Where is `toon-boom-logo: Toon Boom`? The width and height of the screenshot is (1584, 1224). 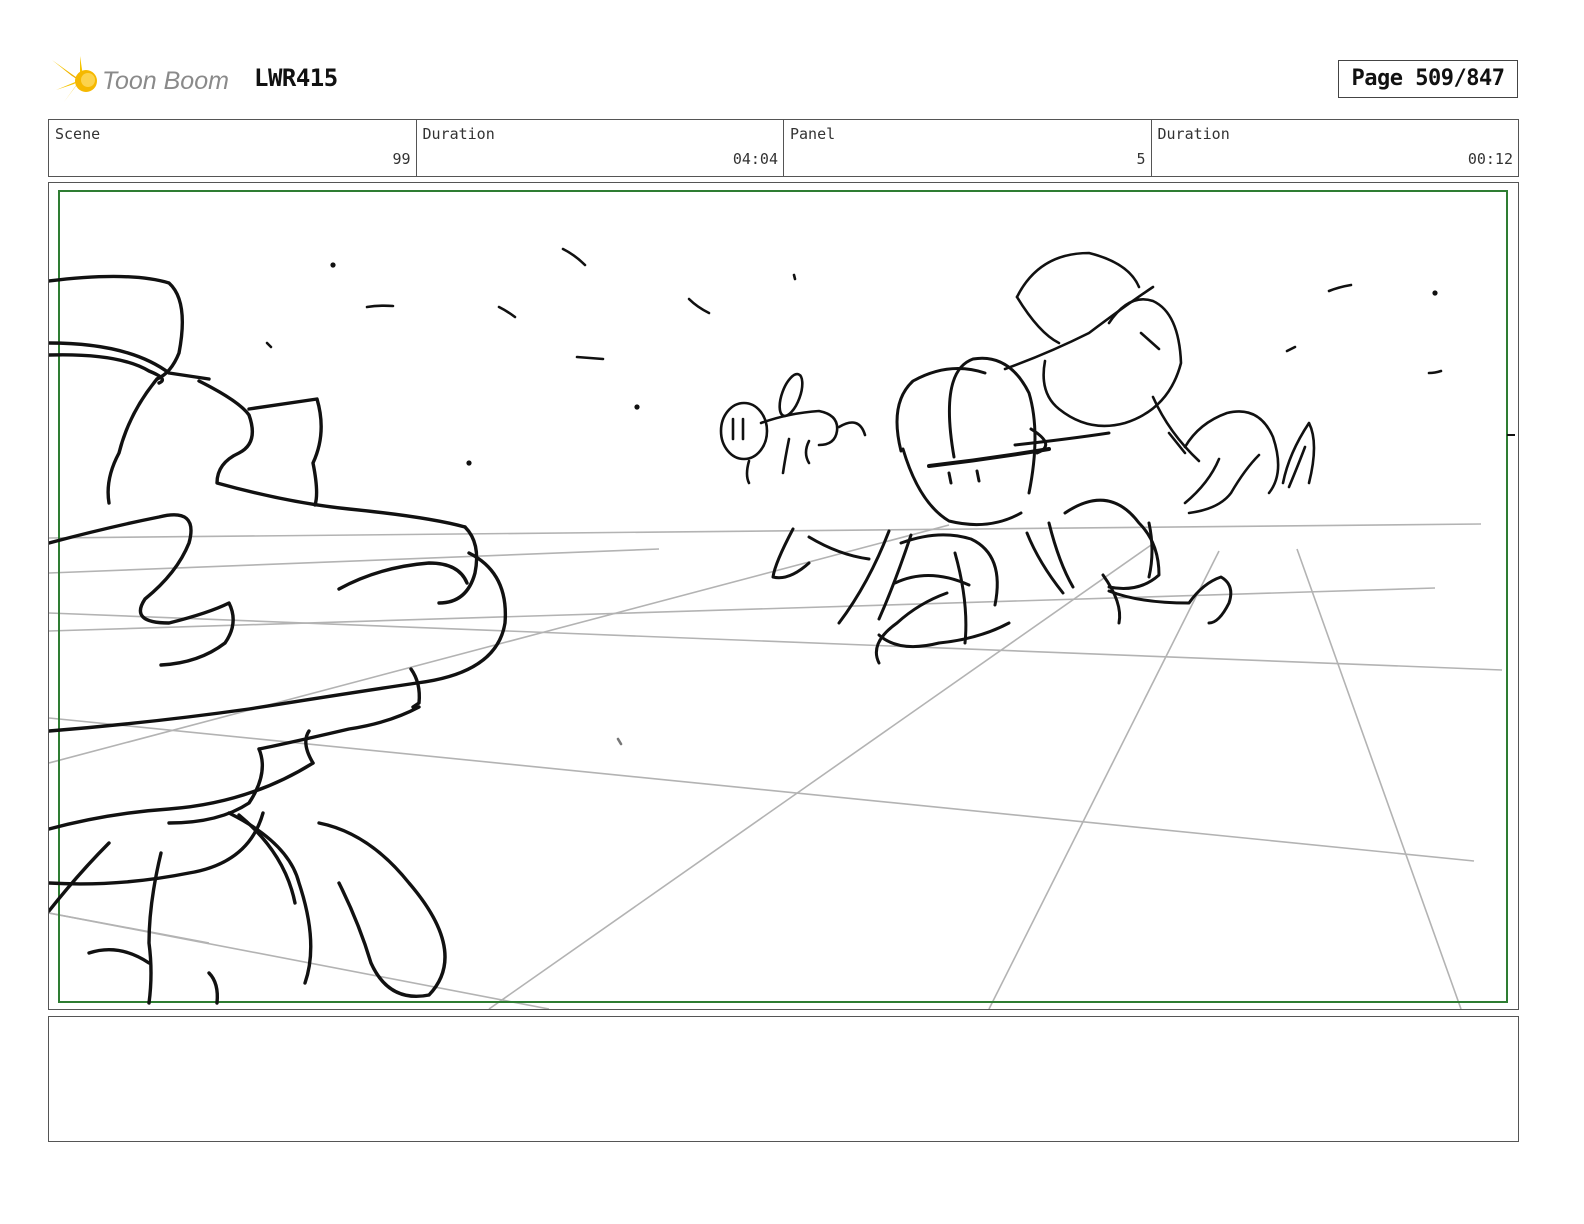 toon-boom-logo: Toon Boom is located at coordinates (145, 82).